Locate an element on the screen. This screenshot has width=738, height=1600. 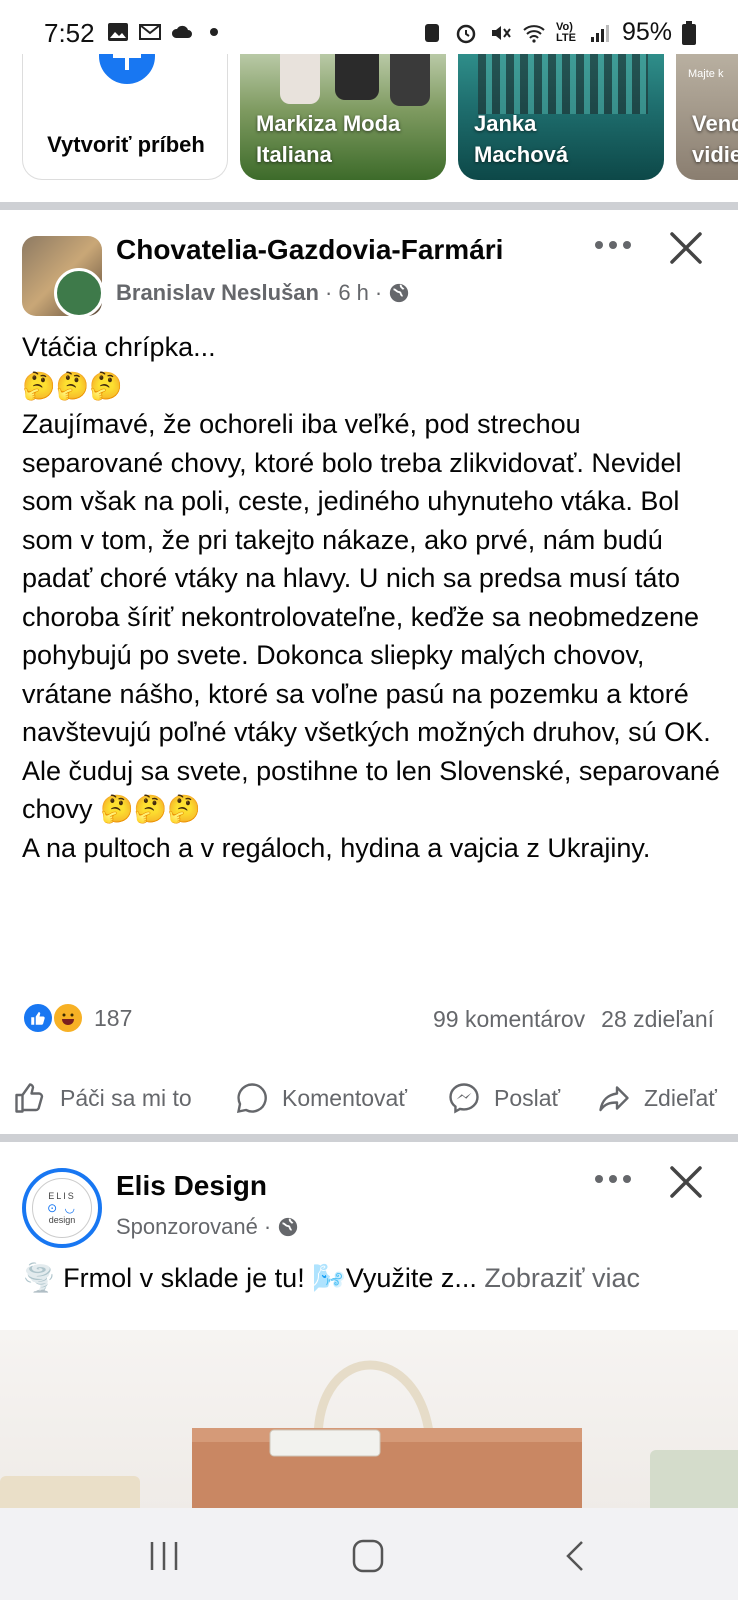
signal-icon is located at coordinates (599, 33).